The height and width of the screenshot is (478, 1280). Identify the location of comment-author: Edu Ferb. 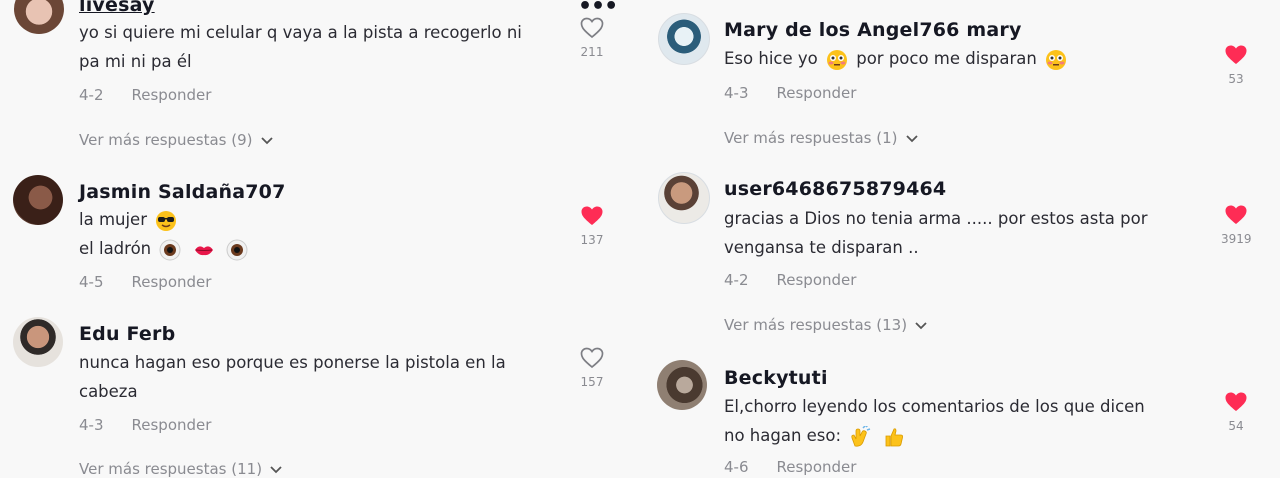
(127, 334).